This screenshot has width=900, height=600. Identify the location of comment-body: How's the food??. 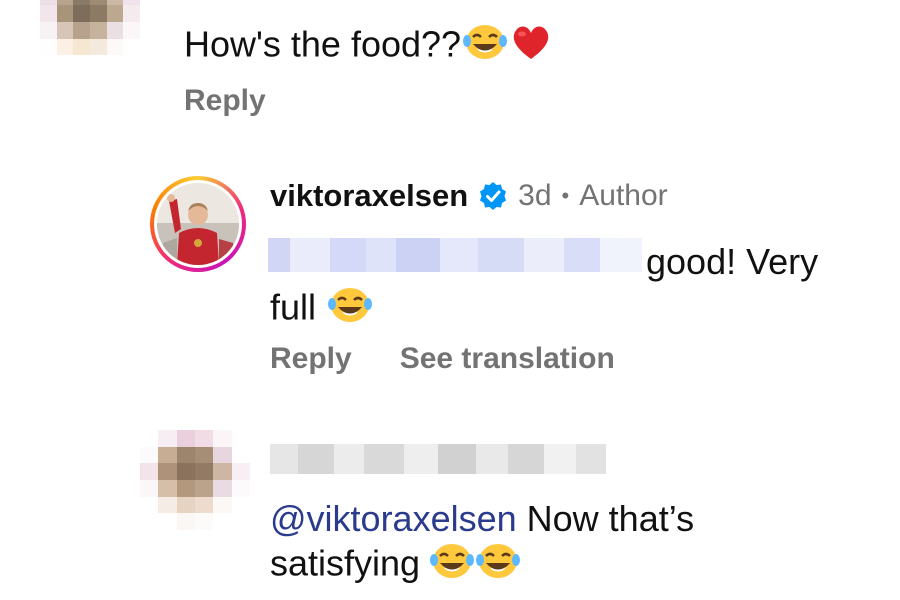
(323, 44).